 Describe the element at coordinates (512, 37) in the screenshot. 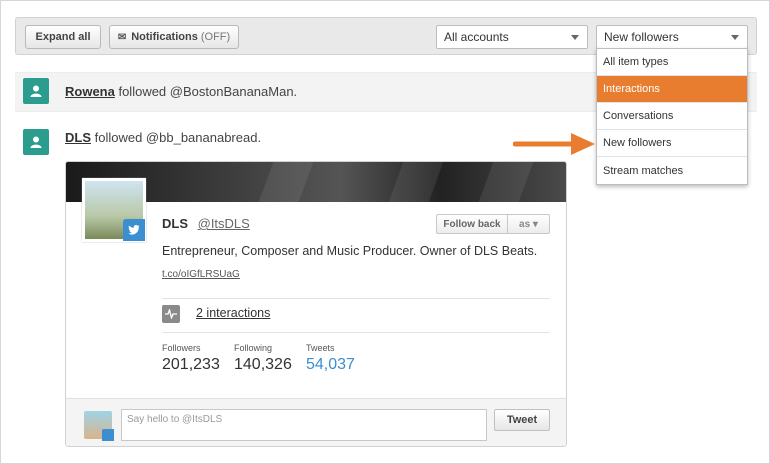

I see `accounts-select: All accounts` at that location.